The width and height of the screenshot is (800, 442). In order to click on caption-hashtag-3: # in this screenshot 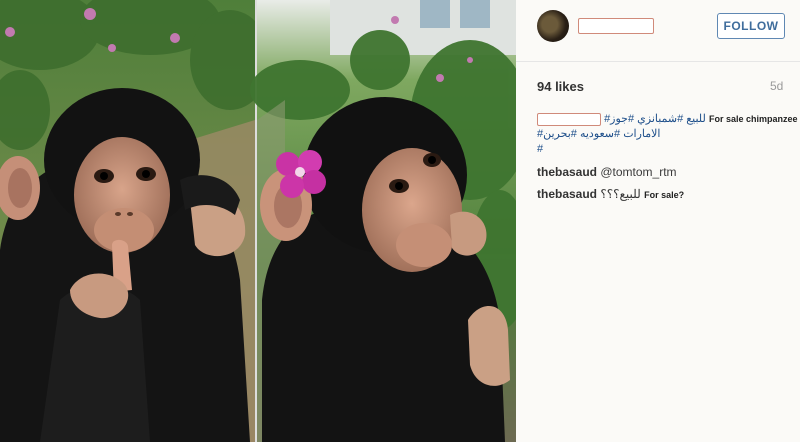, I will do `click(540, 149)`.